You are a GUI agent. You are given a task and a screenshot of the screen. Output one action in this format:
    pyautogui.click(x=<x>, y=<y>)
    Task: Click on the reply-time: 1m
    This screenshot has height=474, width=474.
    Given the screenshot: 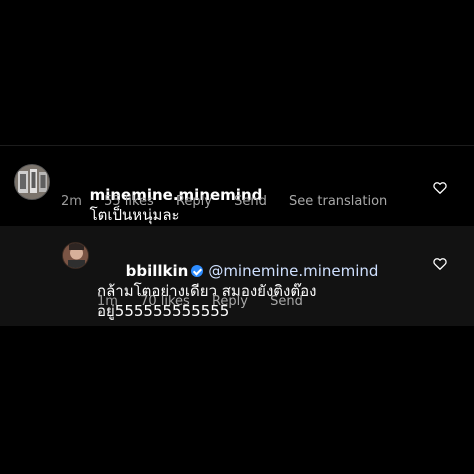 What is the action you would take?
    pyautogui.click(x=107, y=301)
    